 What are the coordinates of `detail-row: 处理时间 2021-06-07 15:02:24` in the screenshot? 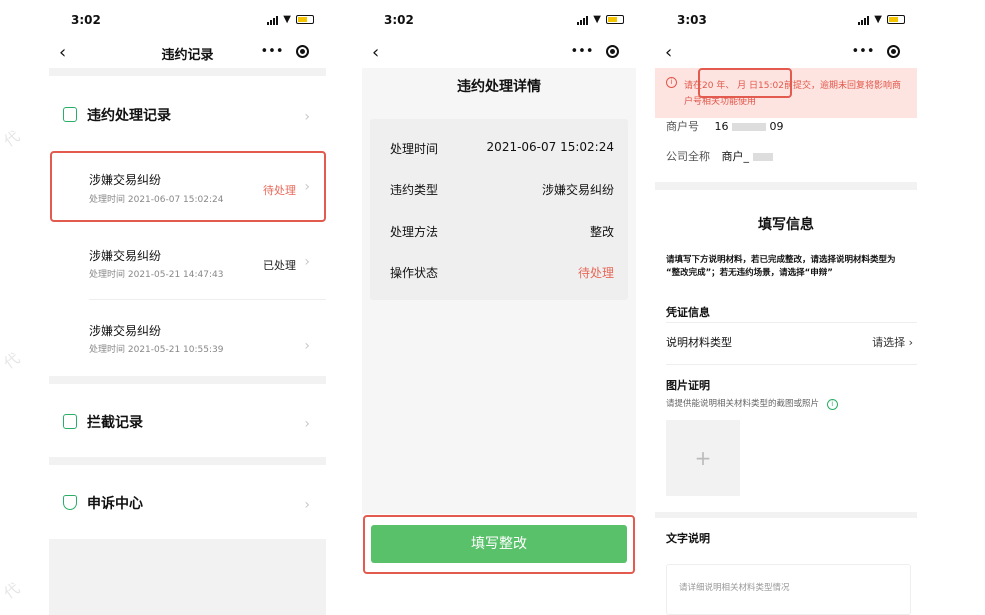 It's located at (502, 148).